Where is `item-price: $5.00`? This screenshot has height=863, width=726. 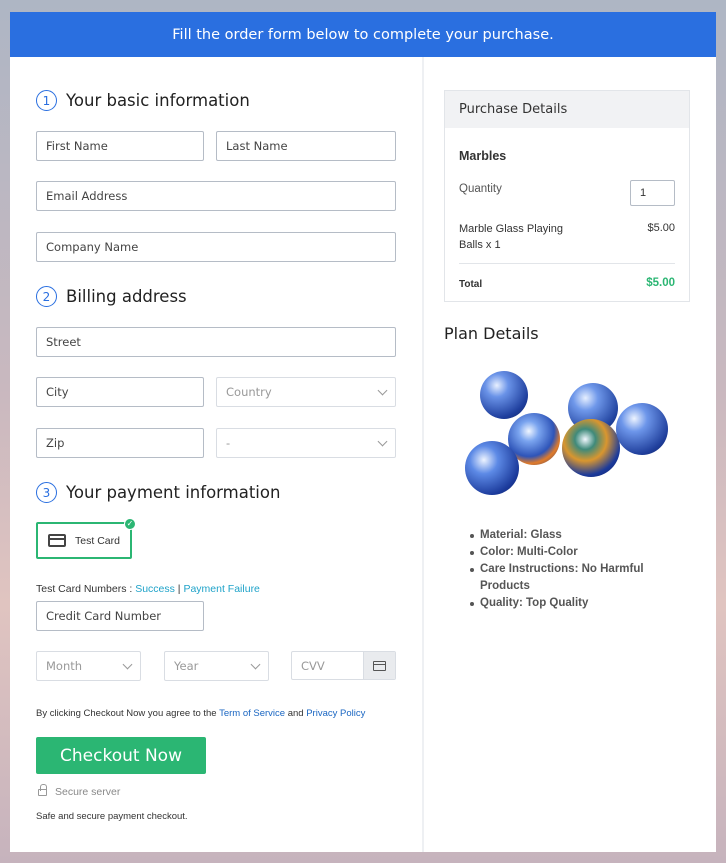
item-price: $5.00 is located at coordinates (661, 228).